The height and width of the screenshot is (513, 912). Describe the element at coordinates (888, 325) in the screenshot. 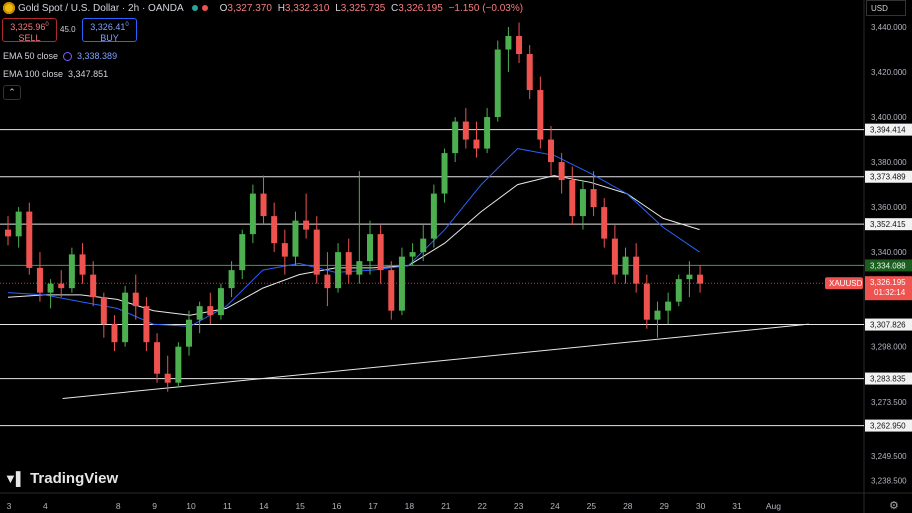

I see `level-price-label: 3,307.826` at that location.